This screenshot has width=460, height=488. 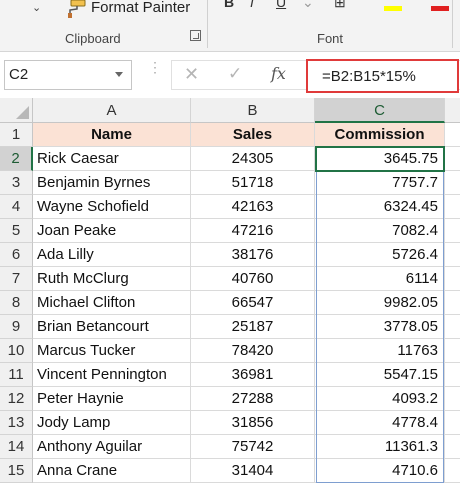 What do you see at coordinates (112, 375) in the screenshot?
I see `name-cell: Vincent Pennington` at bounding box center [112, 375].